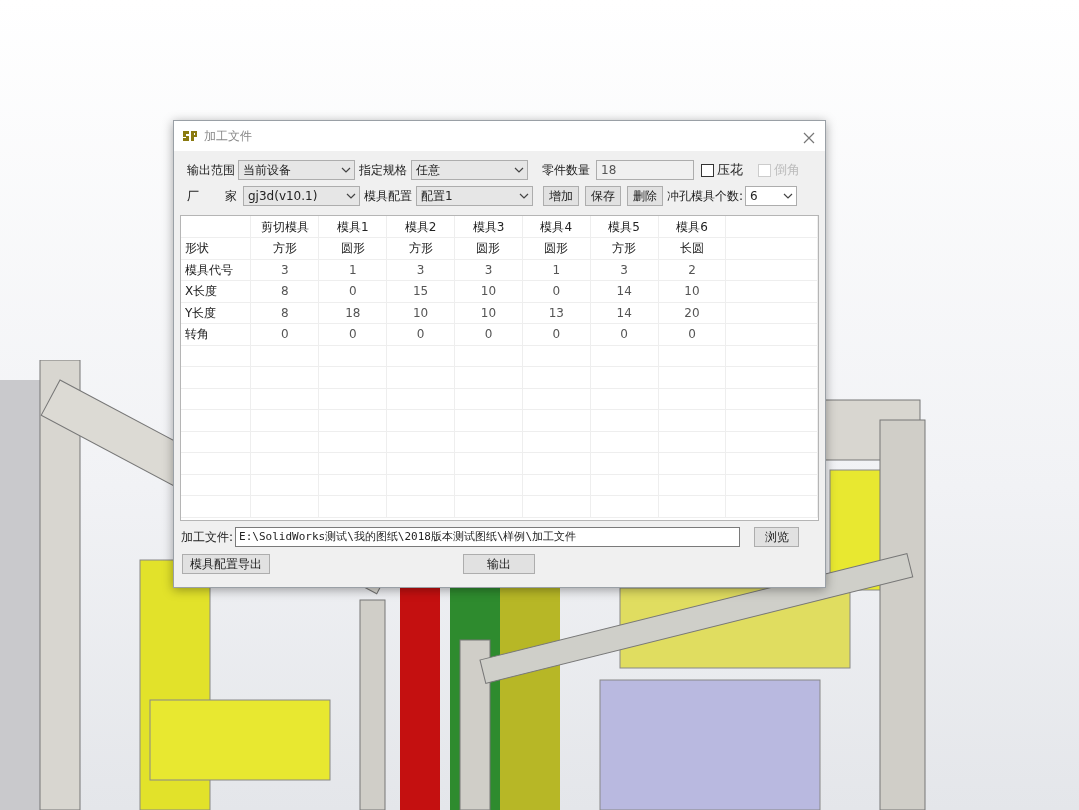 The height and width of the screenshot is (810, 1079). What do you see at coordinates (193, 196) in the screenshot?
I see `field-label: 厂` at bounding box center [193, 196].